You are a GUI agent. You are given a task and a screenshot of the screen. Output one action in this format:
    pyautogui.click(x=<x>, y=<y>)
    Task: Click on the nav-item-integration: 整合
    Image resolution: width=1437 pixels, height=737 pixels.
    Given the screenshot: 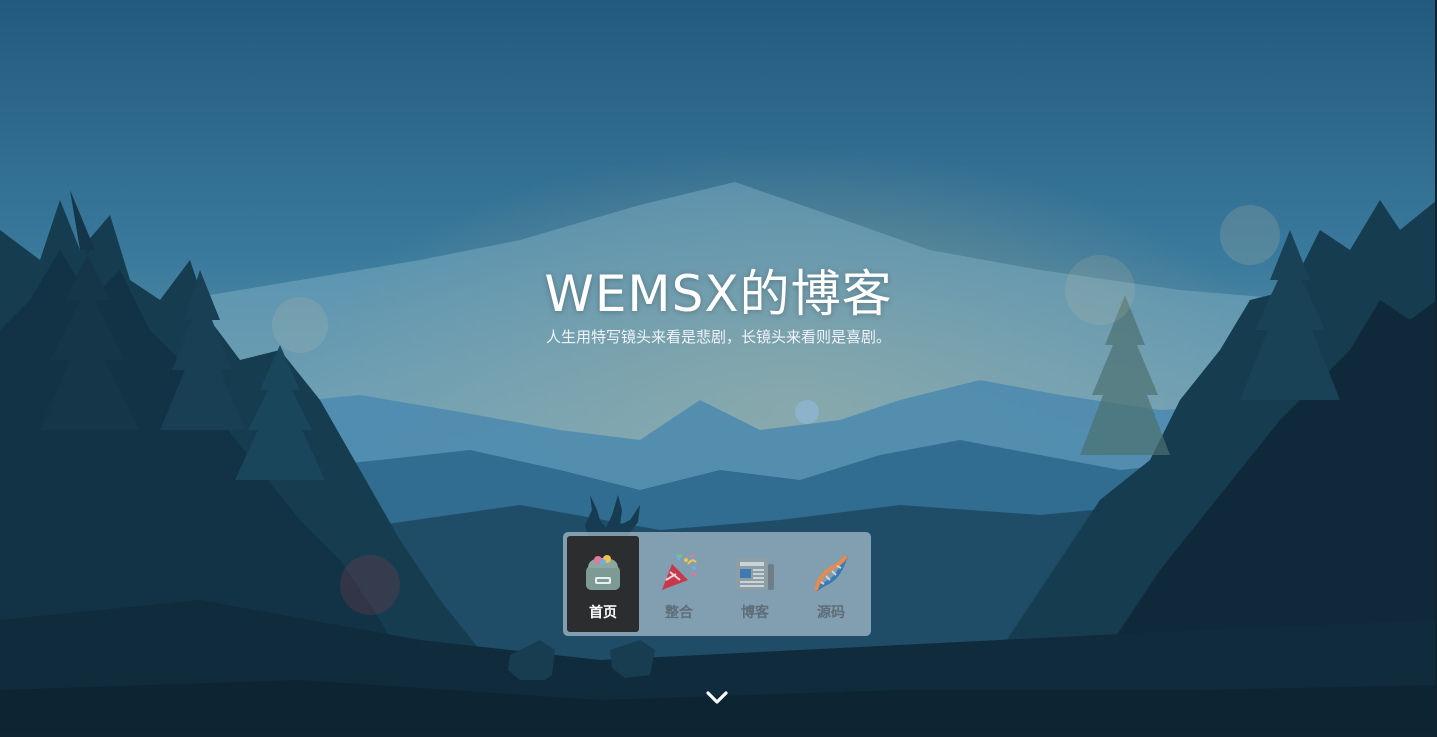 What is the action you would take?
    pyautogui.click(x=679, y=584)
    